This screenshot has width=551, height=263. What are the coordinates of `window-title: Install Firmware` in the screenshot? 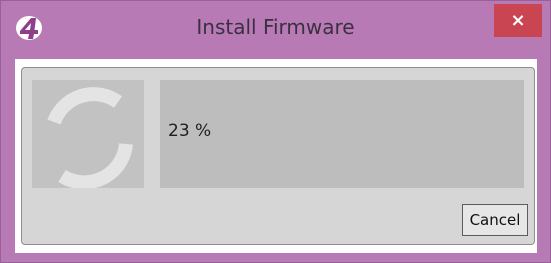 It's located at (275, 27).